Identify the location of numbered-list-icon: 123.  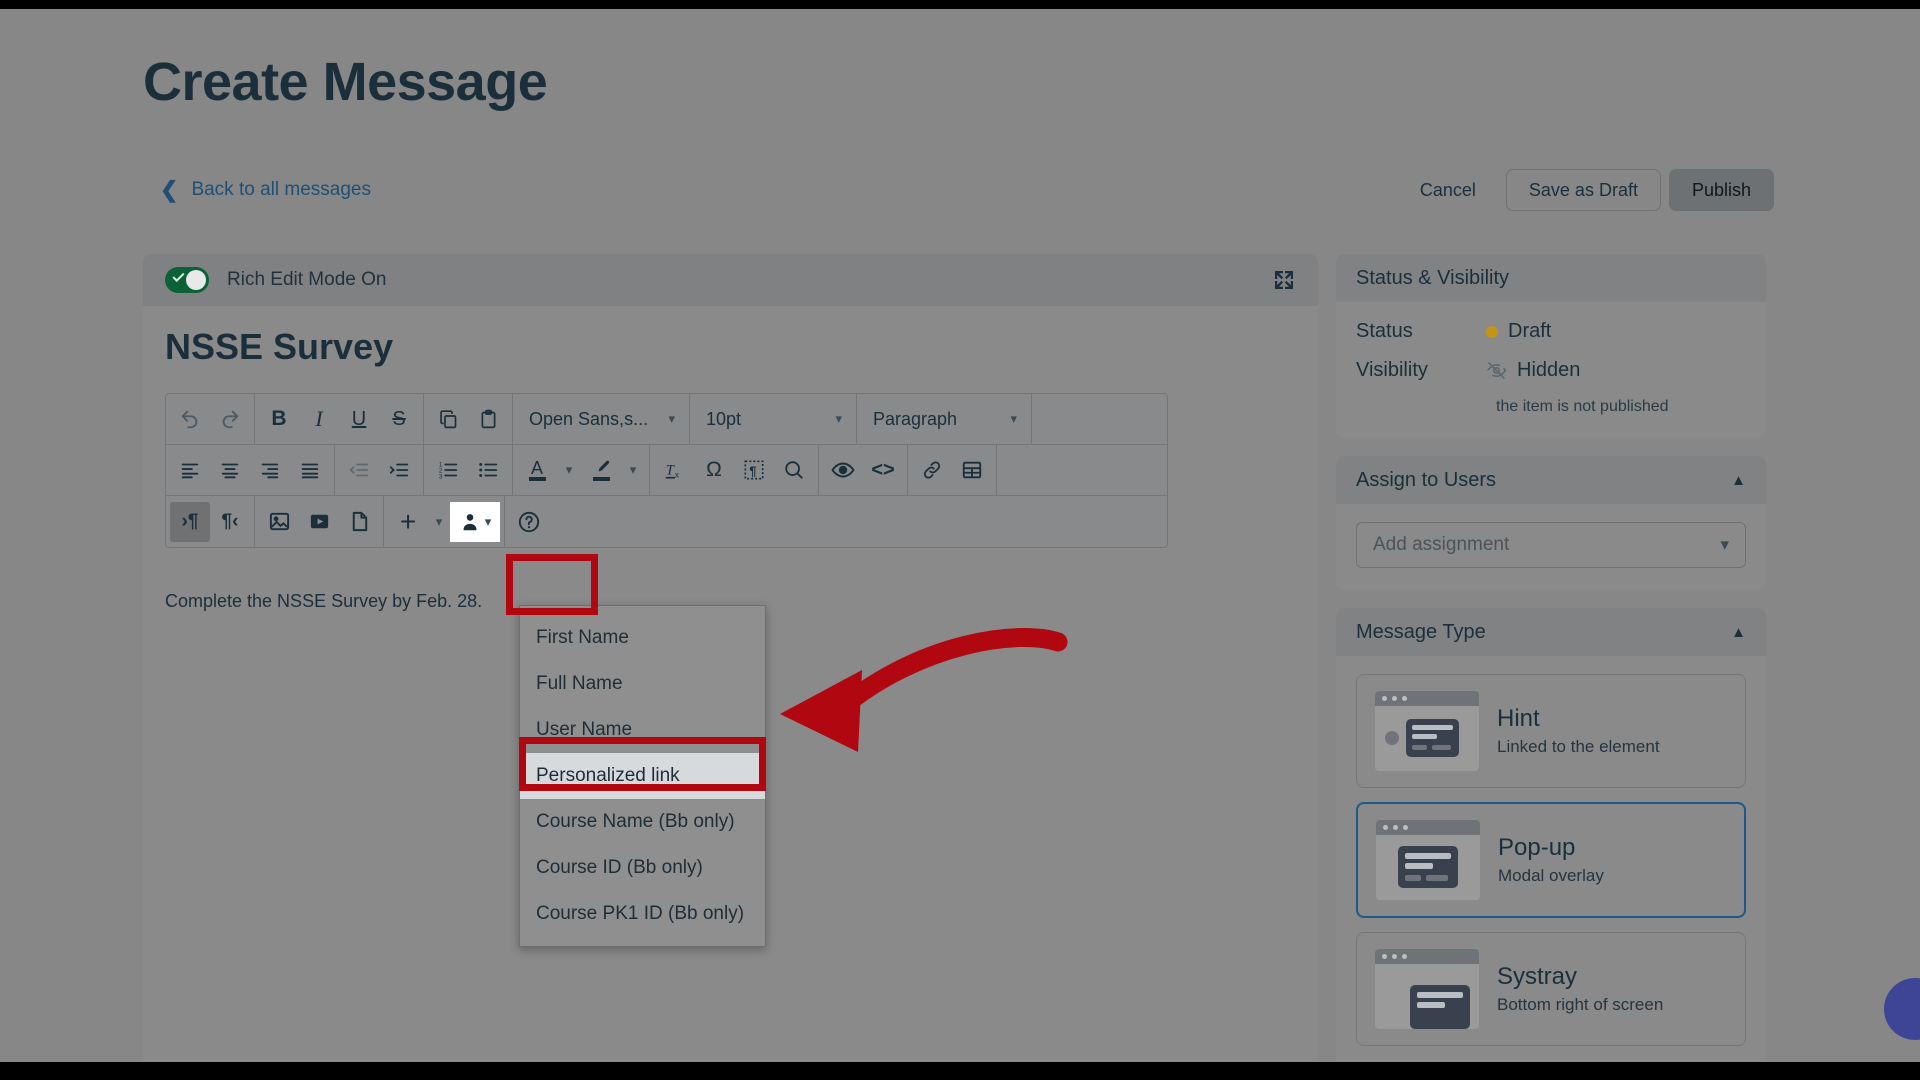
(448, 470).